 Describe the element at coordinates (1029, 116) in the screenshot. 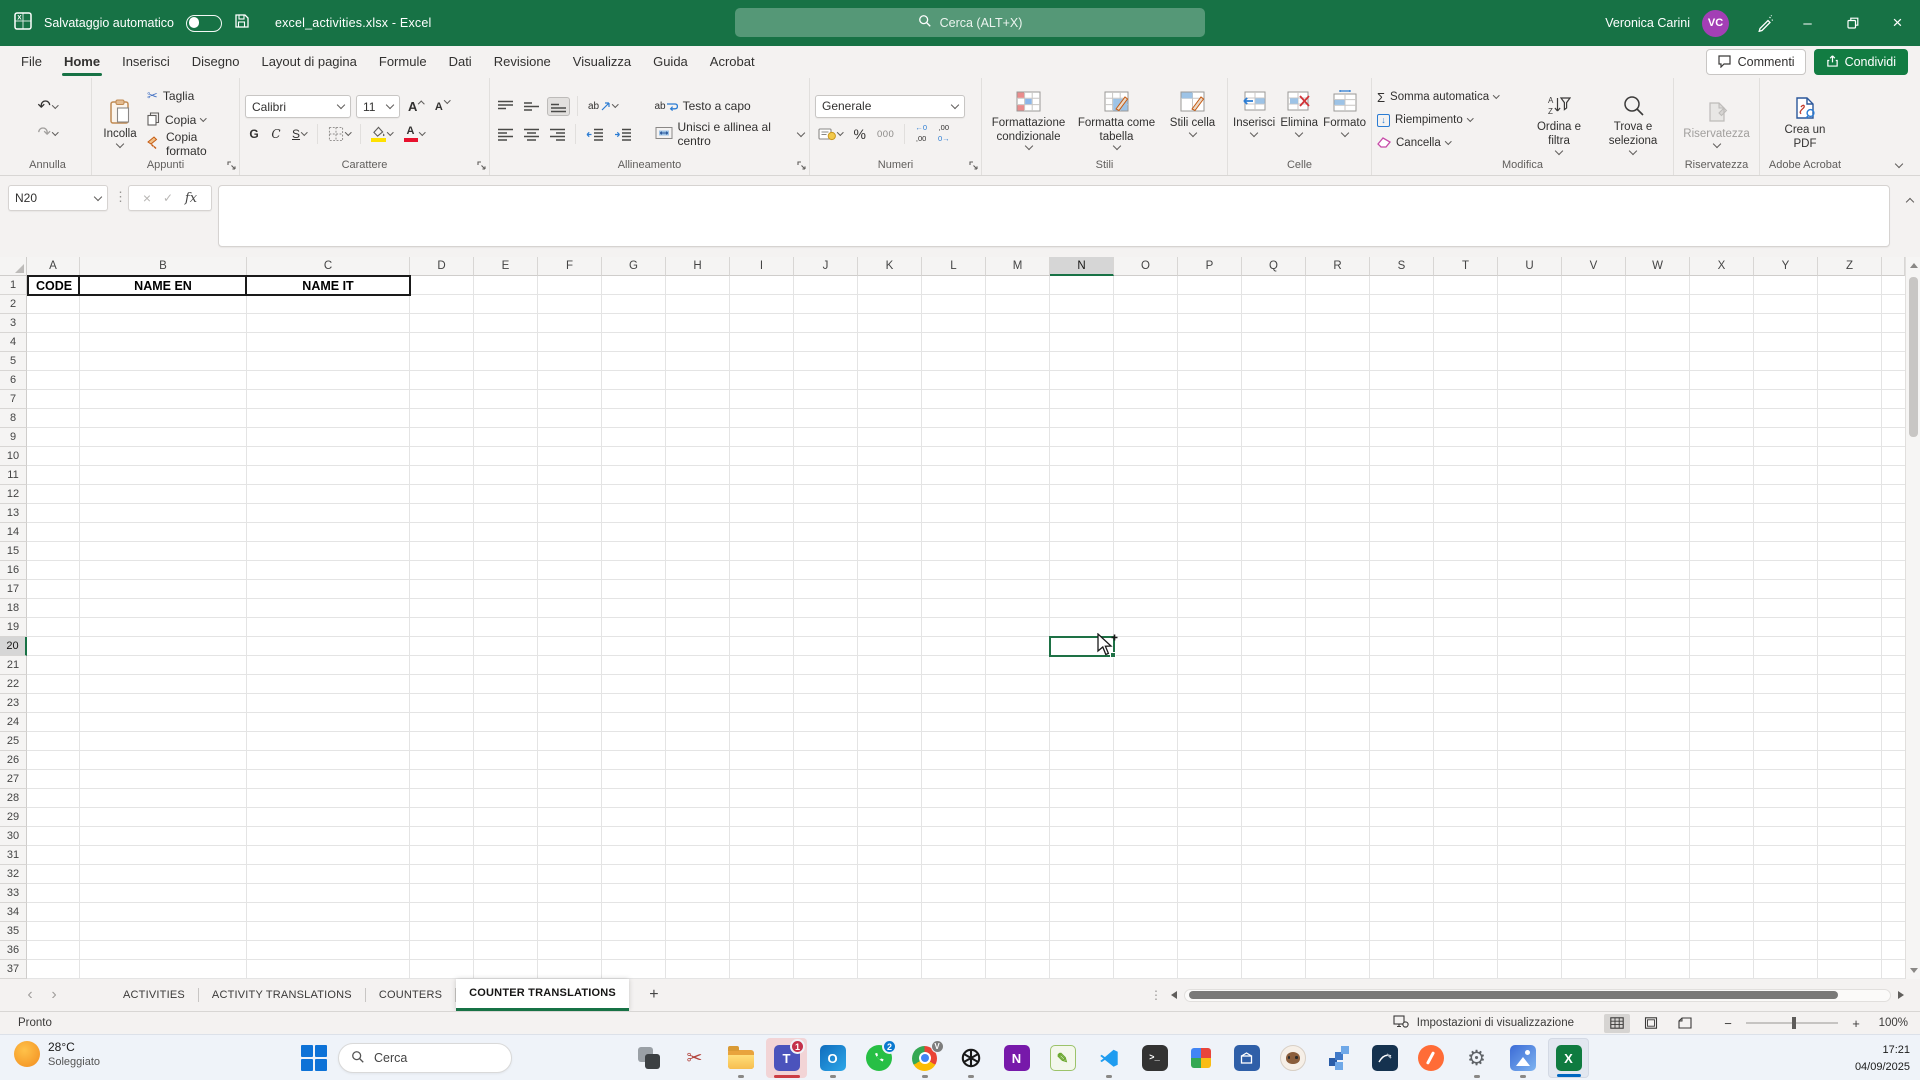

I see `conditional-formatting-button: Formattazione condizionale` at that location.